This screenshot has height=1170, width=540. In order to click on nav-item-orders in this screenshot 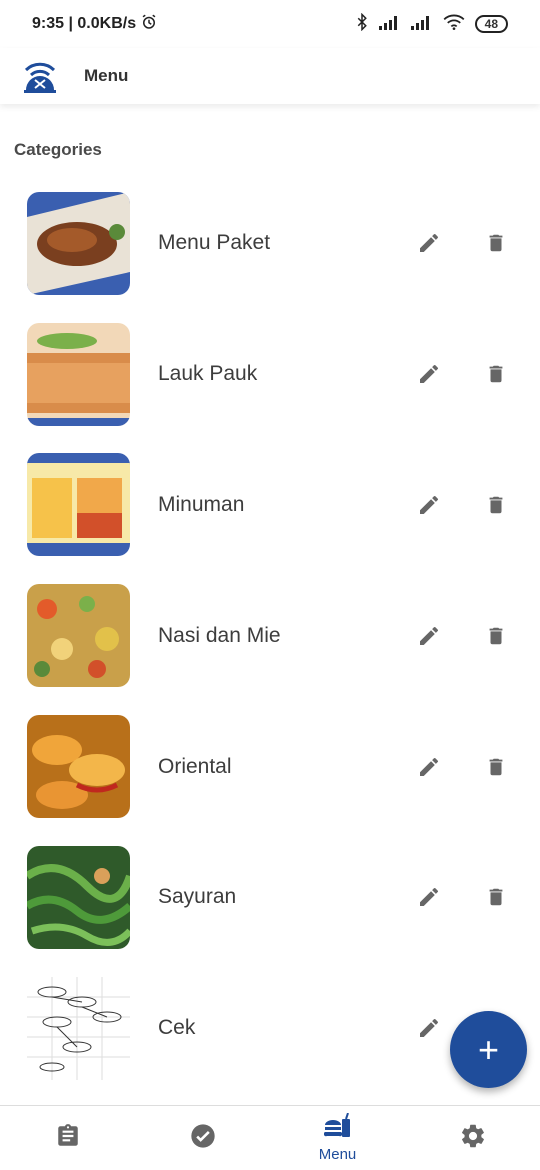, I will do `click(67, 1138)`.